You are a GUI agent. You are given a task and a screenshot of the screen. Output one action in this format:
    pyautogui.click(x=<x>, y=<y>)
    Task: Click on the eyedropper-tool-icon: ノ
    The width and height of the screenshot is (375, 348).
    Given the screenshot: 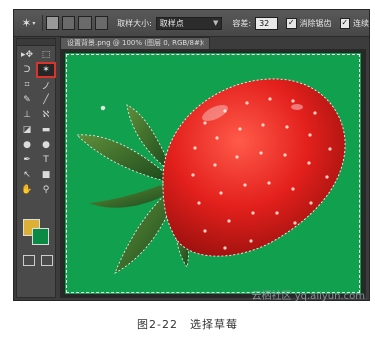 What is the action you would take?
    pyautogui.click(x=46, y=85)
    